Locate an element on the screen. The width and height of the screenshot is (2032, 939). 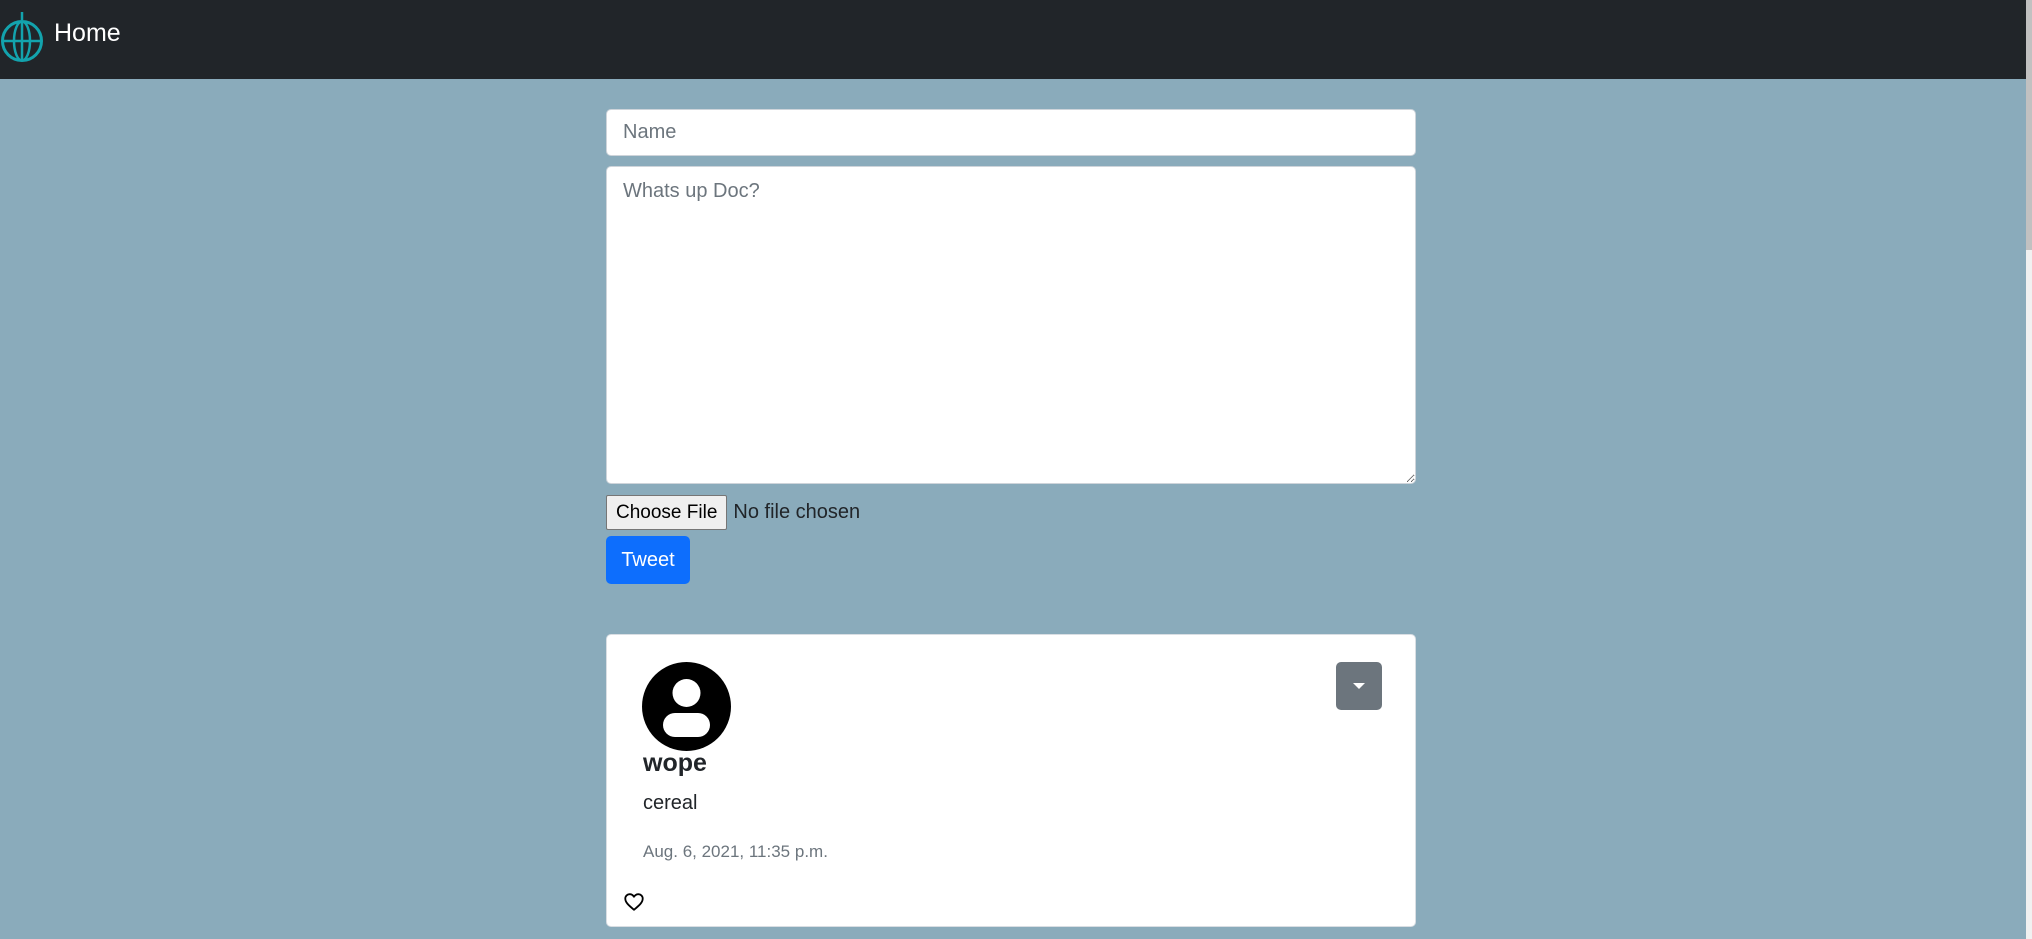
home-link: Home is located at coordinates (87, 33).